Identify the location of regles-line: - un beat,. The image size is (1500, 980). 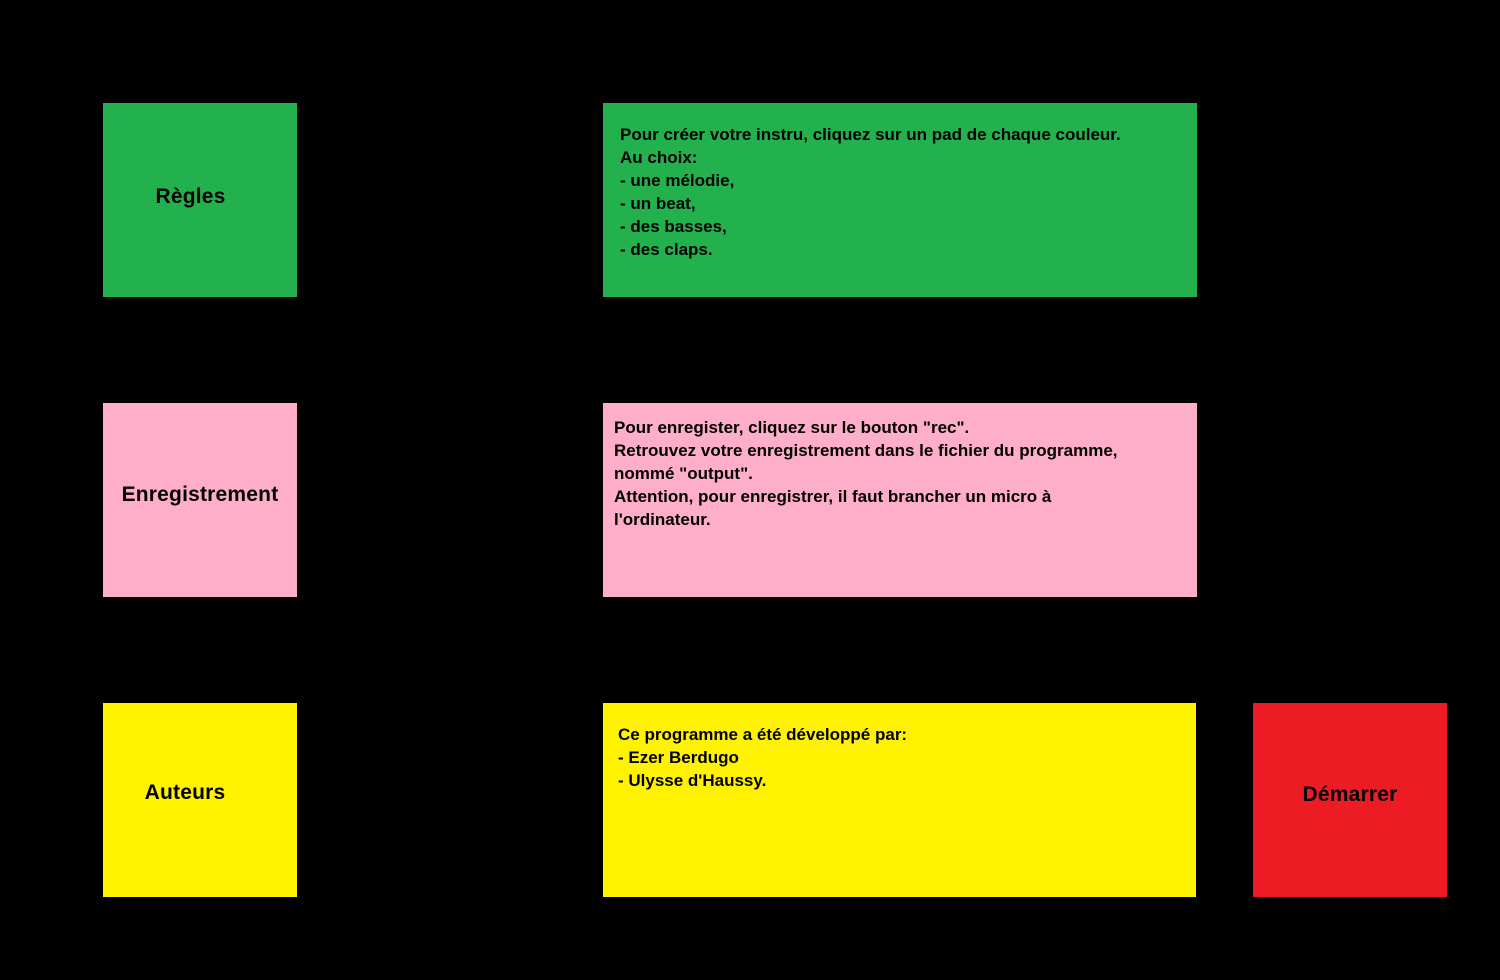
(658, 203).